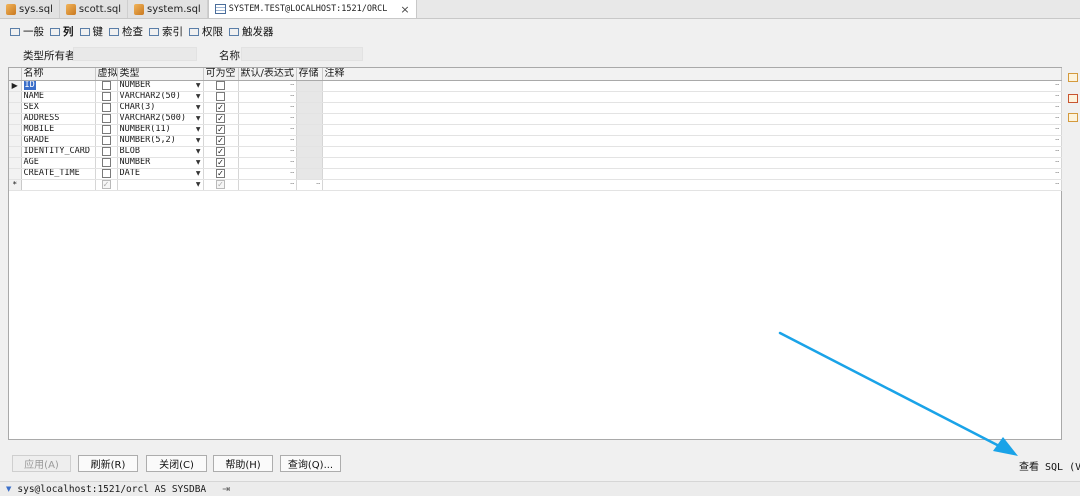 This screenshot has width=1080, height=496. I want to click on table-row: * ✓ ▼ ✓ ··· ··· ···, so click(535, 185).